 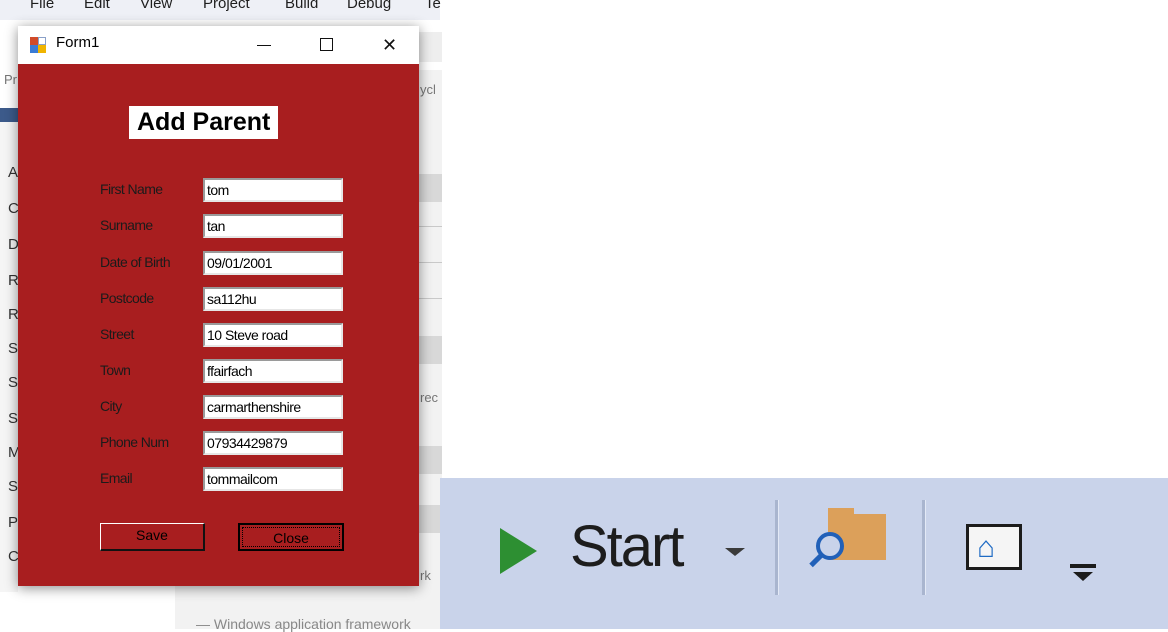 I want to click on phone-num-input, so click(x=273, y=443).